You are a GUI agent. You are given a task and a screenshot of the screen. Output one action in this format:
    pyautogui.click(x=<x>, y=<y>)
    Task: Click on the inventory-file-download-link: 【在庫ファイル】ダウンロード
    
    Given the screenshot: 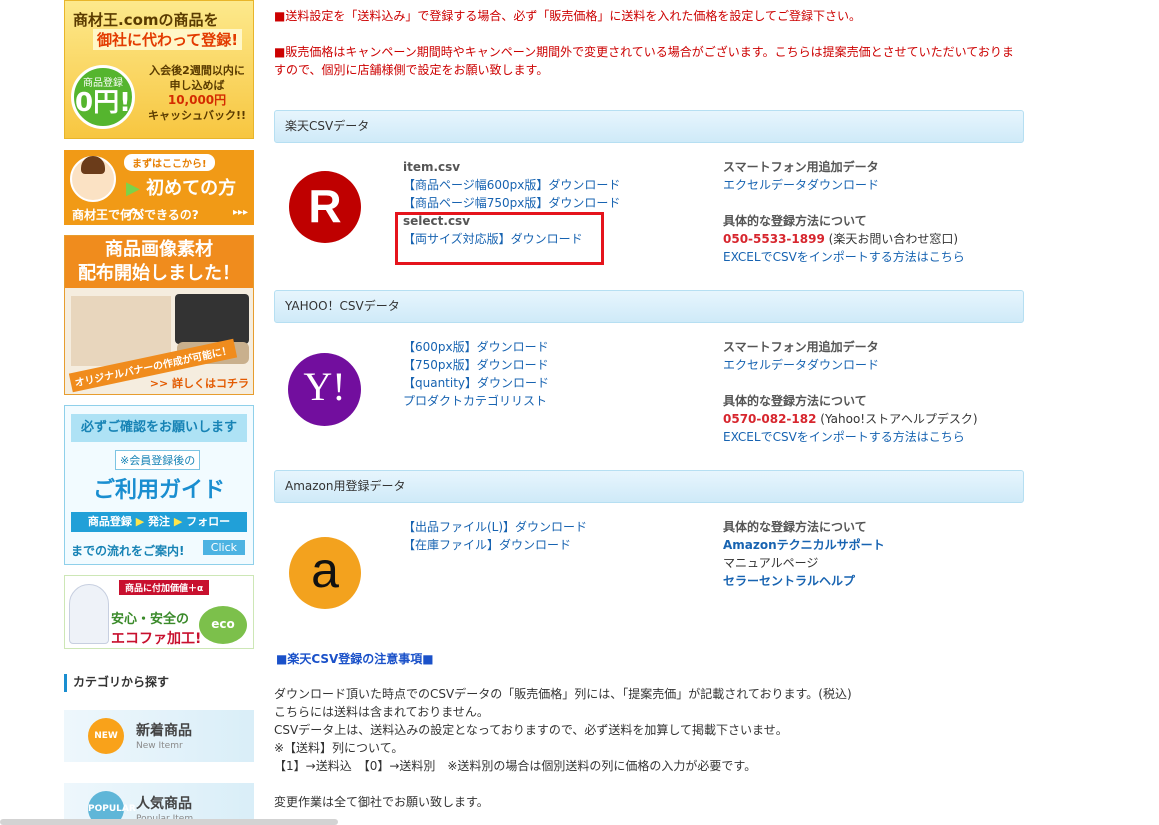 What is the action you would take?
    pyautogui.click(x=487, y=545)
    